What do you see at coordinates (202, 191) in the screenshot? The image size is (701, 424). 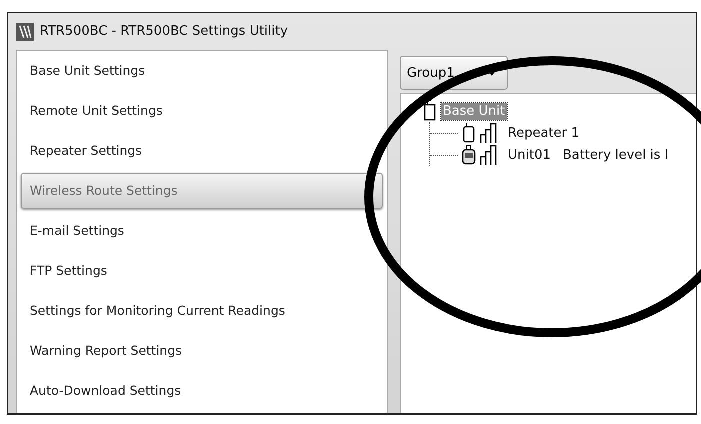 I see `sidebar-item: Wireless Route Settings` at bounding box center [202, 191].